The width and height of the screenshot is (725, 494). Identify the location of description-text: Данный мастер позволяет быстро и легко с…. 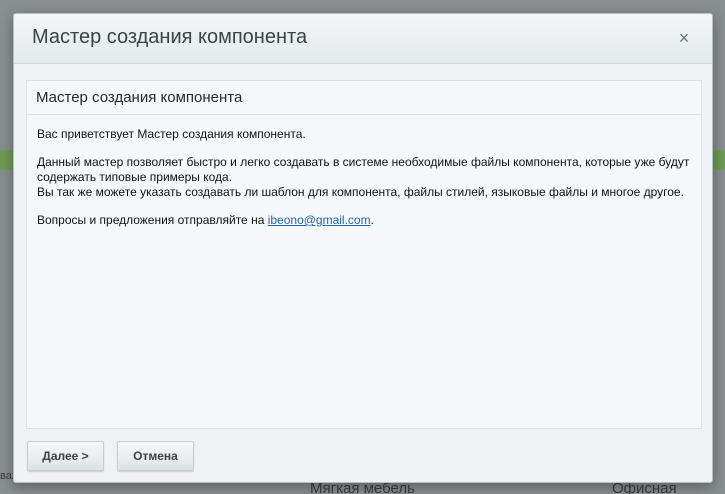
(364, 177).